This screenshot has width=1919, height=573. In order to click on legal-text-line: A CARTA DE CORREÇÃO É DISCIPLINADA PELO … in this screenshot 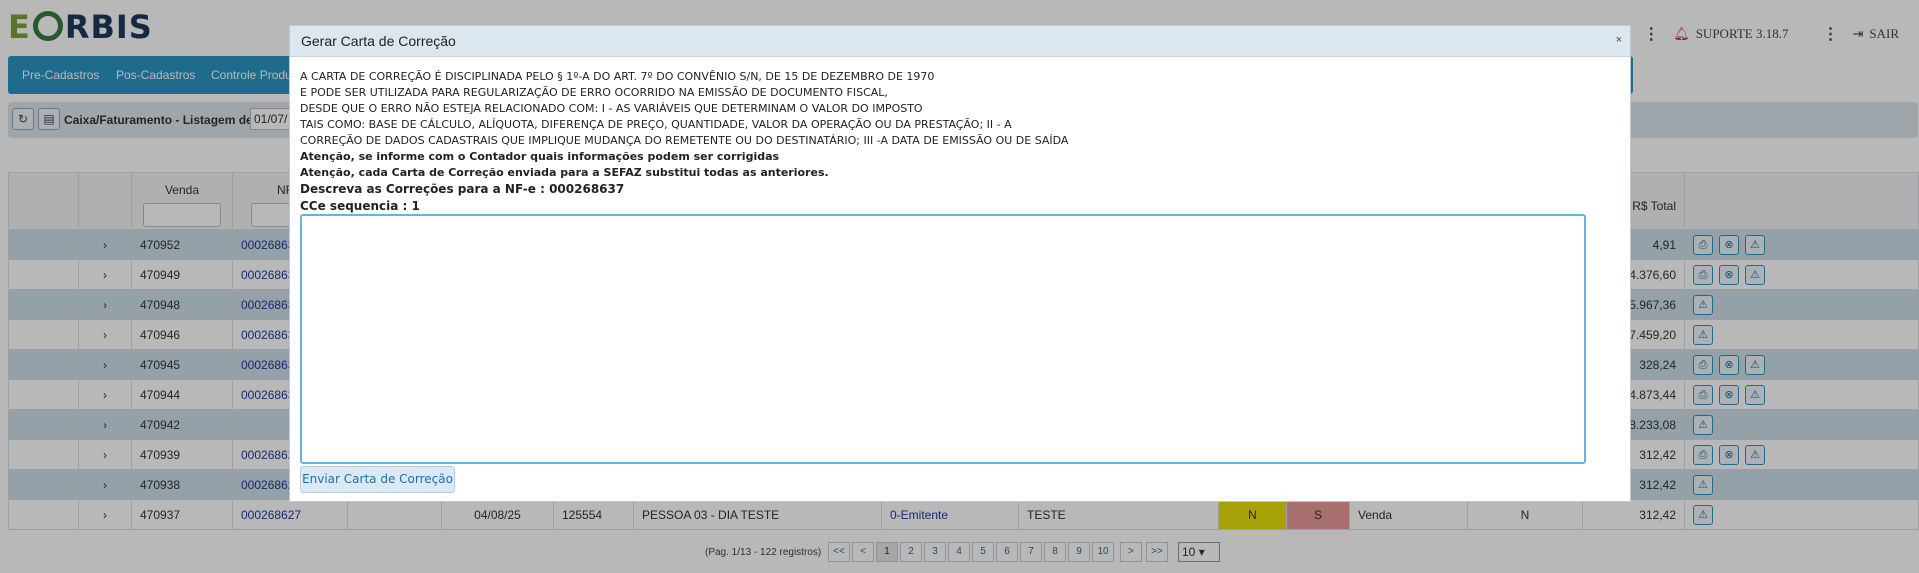, I will do `click(617, 76)`.